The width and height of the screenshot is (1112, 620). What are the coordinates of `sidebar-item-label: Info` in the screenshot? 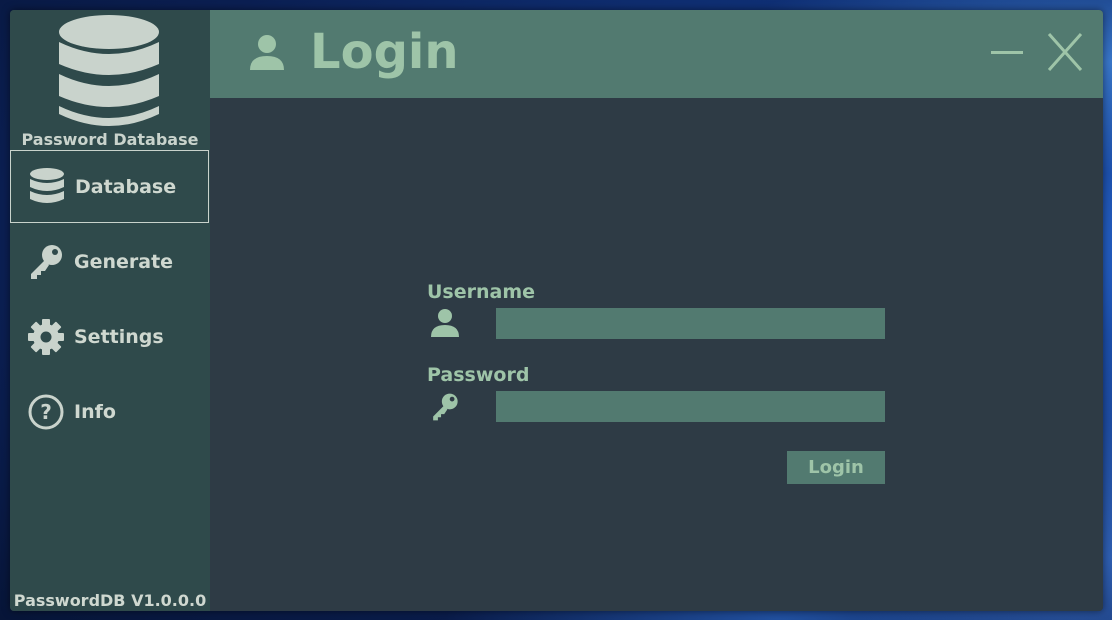 It's located at (95, 411).